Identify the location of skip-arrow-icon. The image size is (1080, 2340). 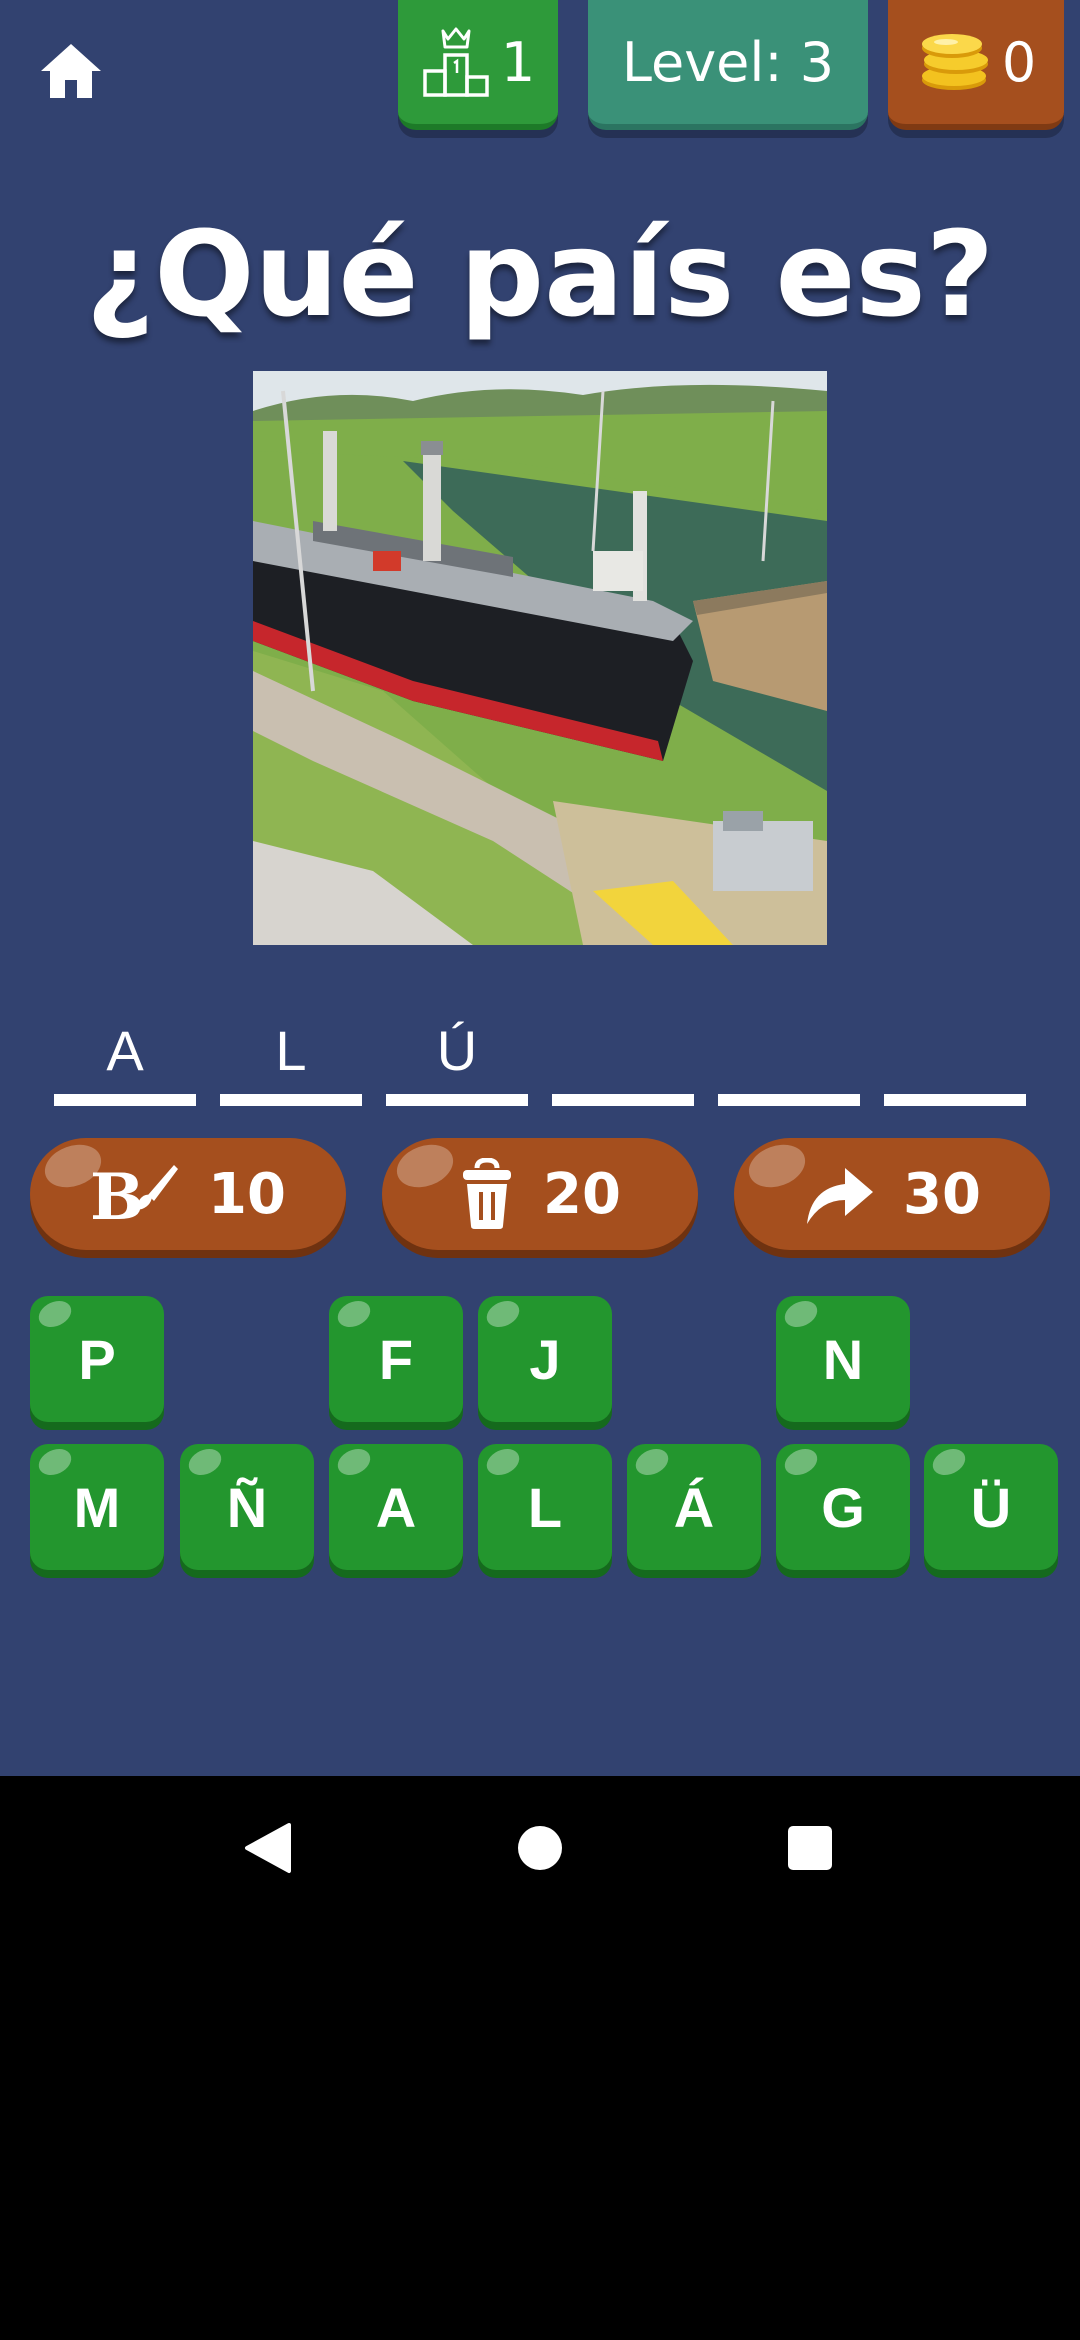
(840, 1196).